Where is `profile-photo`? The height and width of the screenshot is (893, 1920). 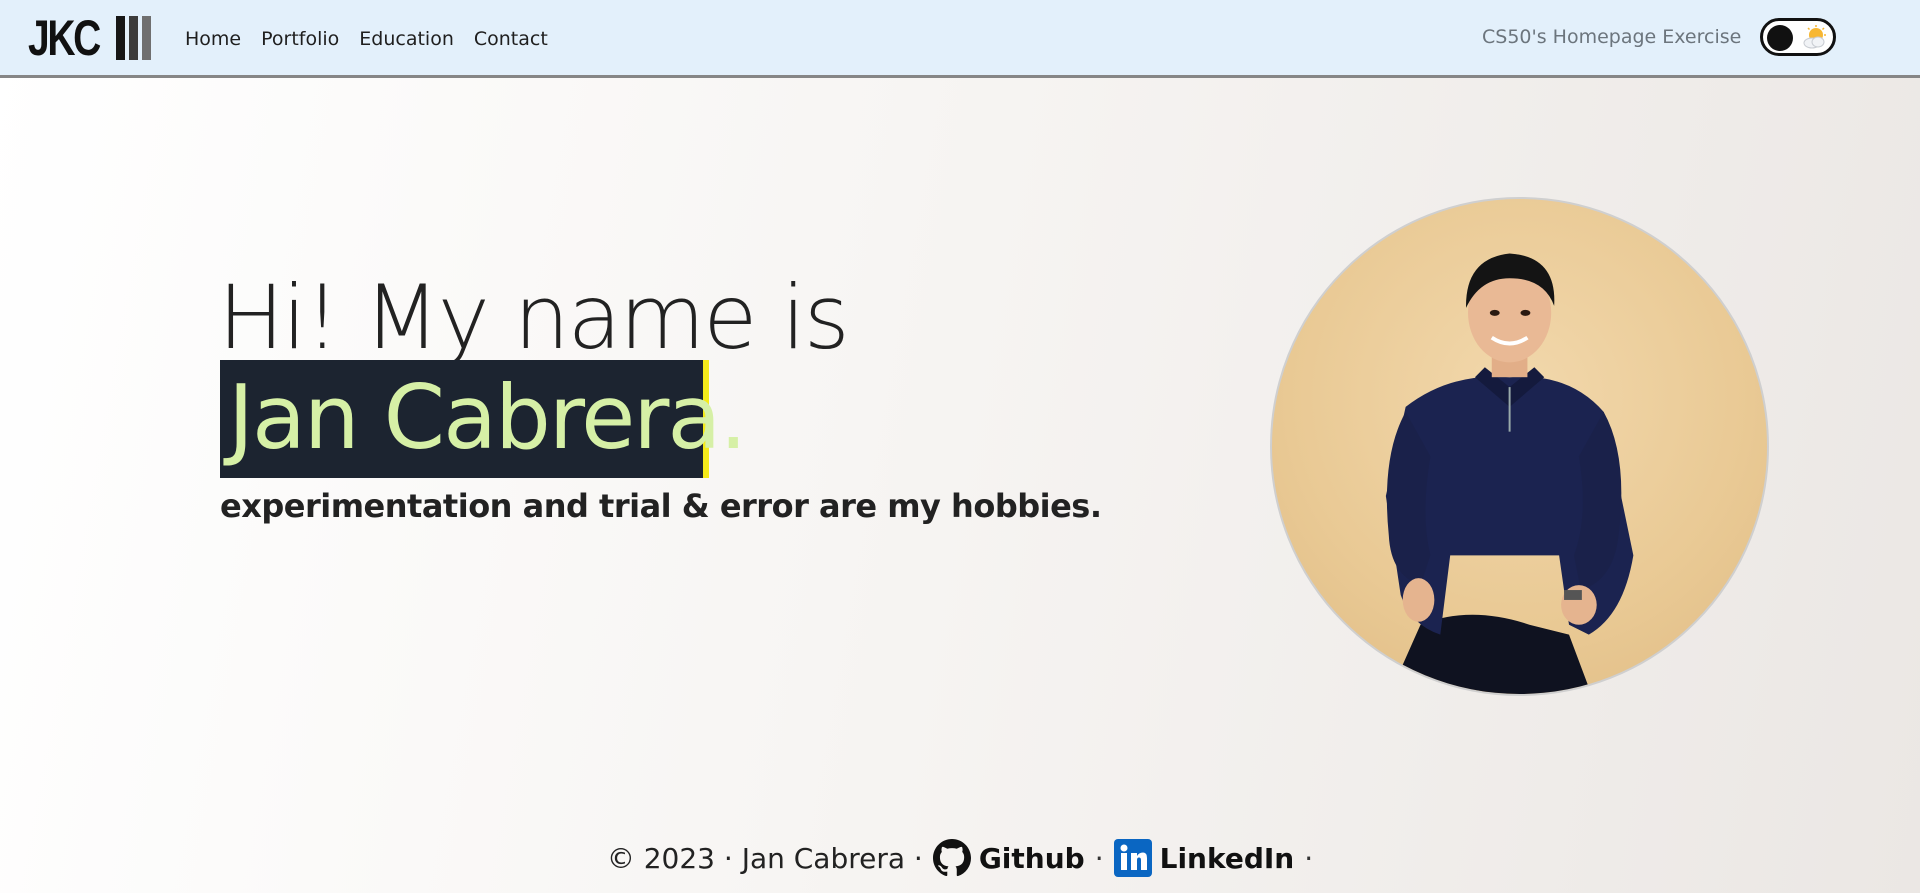
profile-photo is located at coordinates (1519, 446).